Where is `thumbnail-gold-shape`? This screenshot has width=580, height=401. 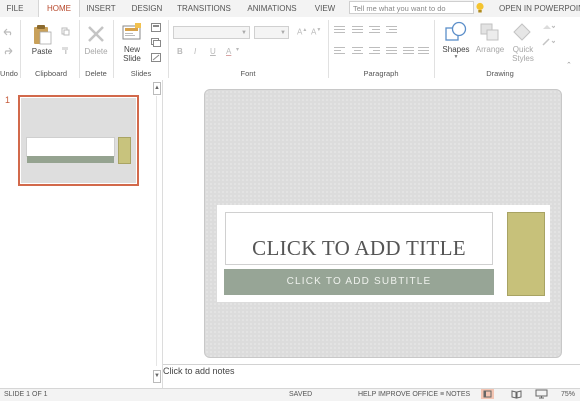
thumbnail-gold-shape is located at coordinates (124, 150).